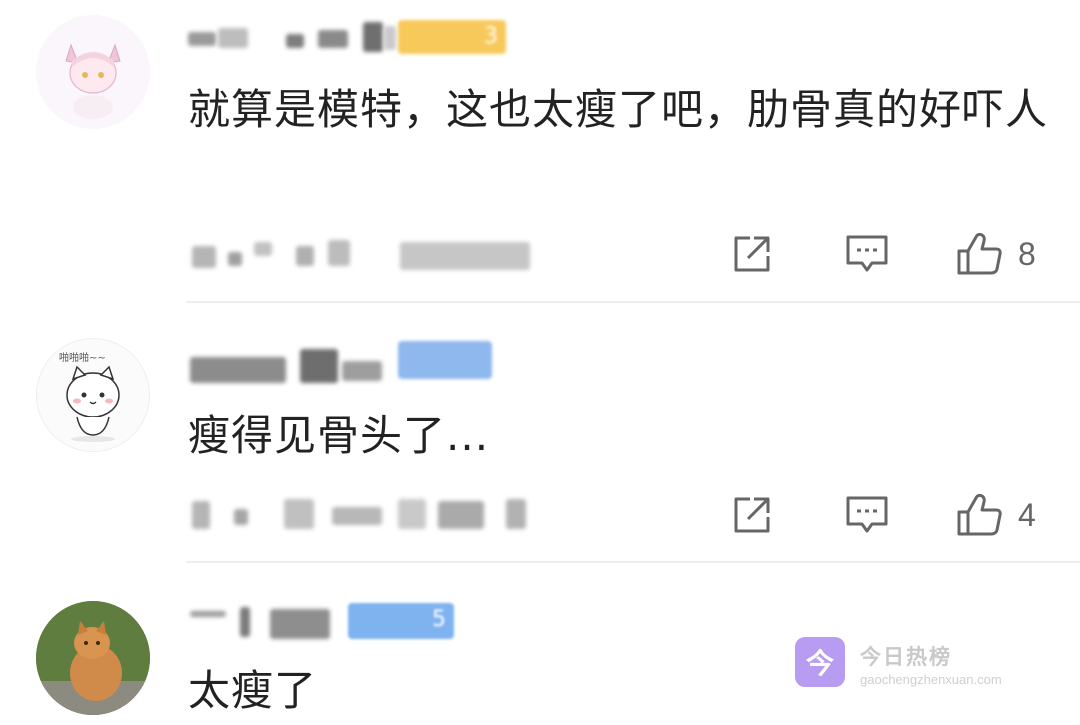 The width and height of the screenshot is (1080, 725). Describe the element at coordinates (820, 662) in the screenshot. I see `watermark-logo: 今` at that location.